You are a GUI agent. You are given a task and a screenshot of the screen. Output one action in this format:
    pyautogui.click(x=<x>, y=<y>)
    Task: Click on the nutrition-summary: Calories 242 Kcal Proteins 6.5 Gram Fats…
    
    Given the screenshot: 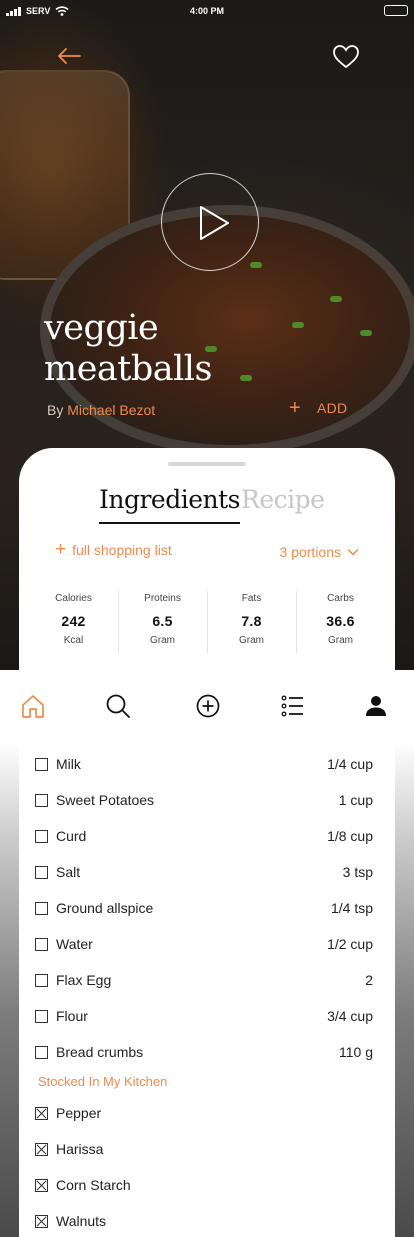 What is the action you would take?
    pyautogui.click(x=207, y=622)
    